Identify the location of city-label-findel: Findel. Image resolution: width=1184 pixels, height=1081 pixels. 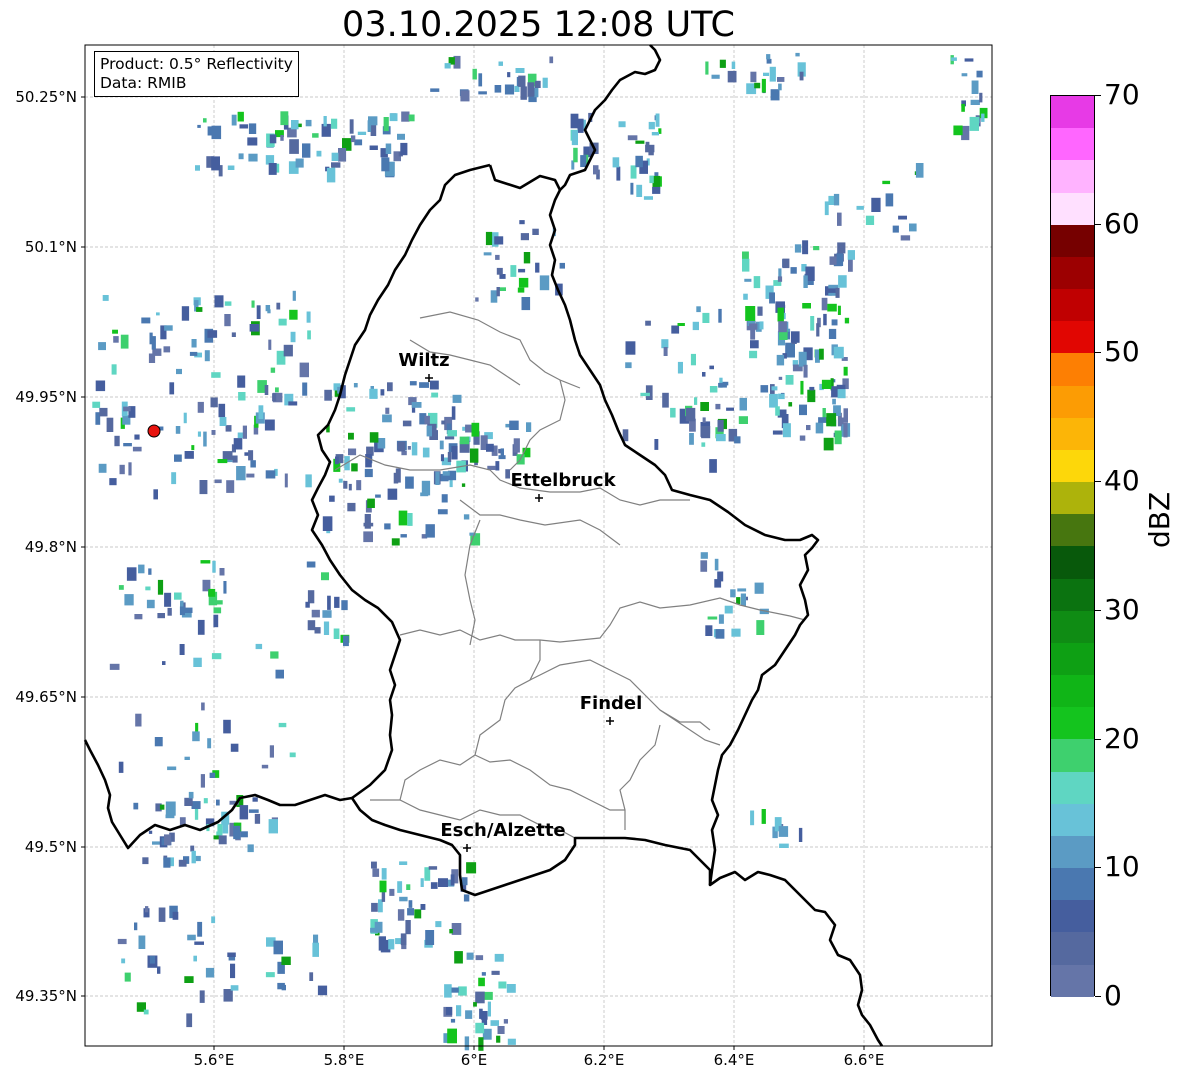
(611, 703).